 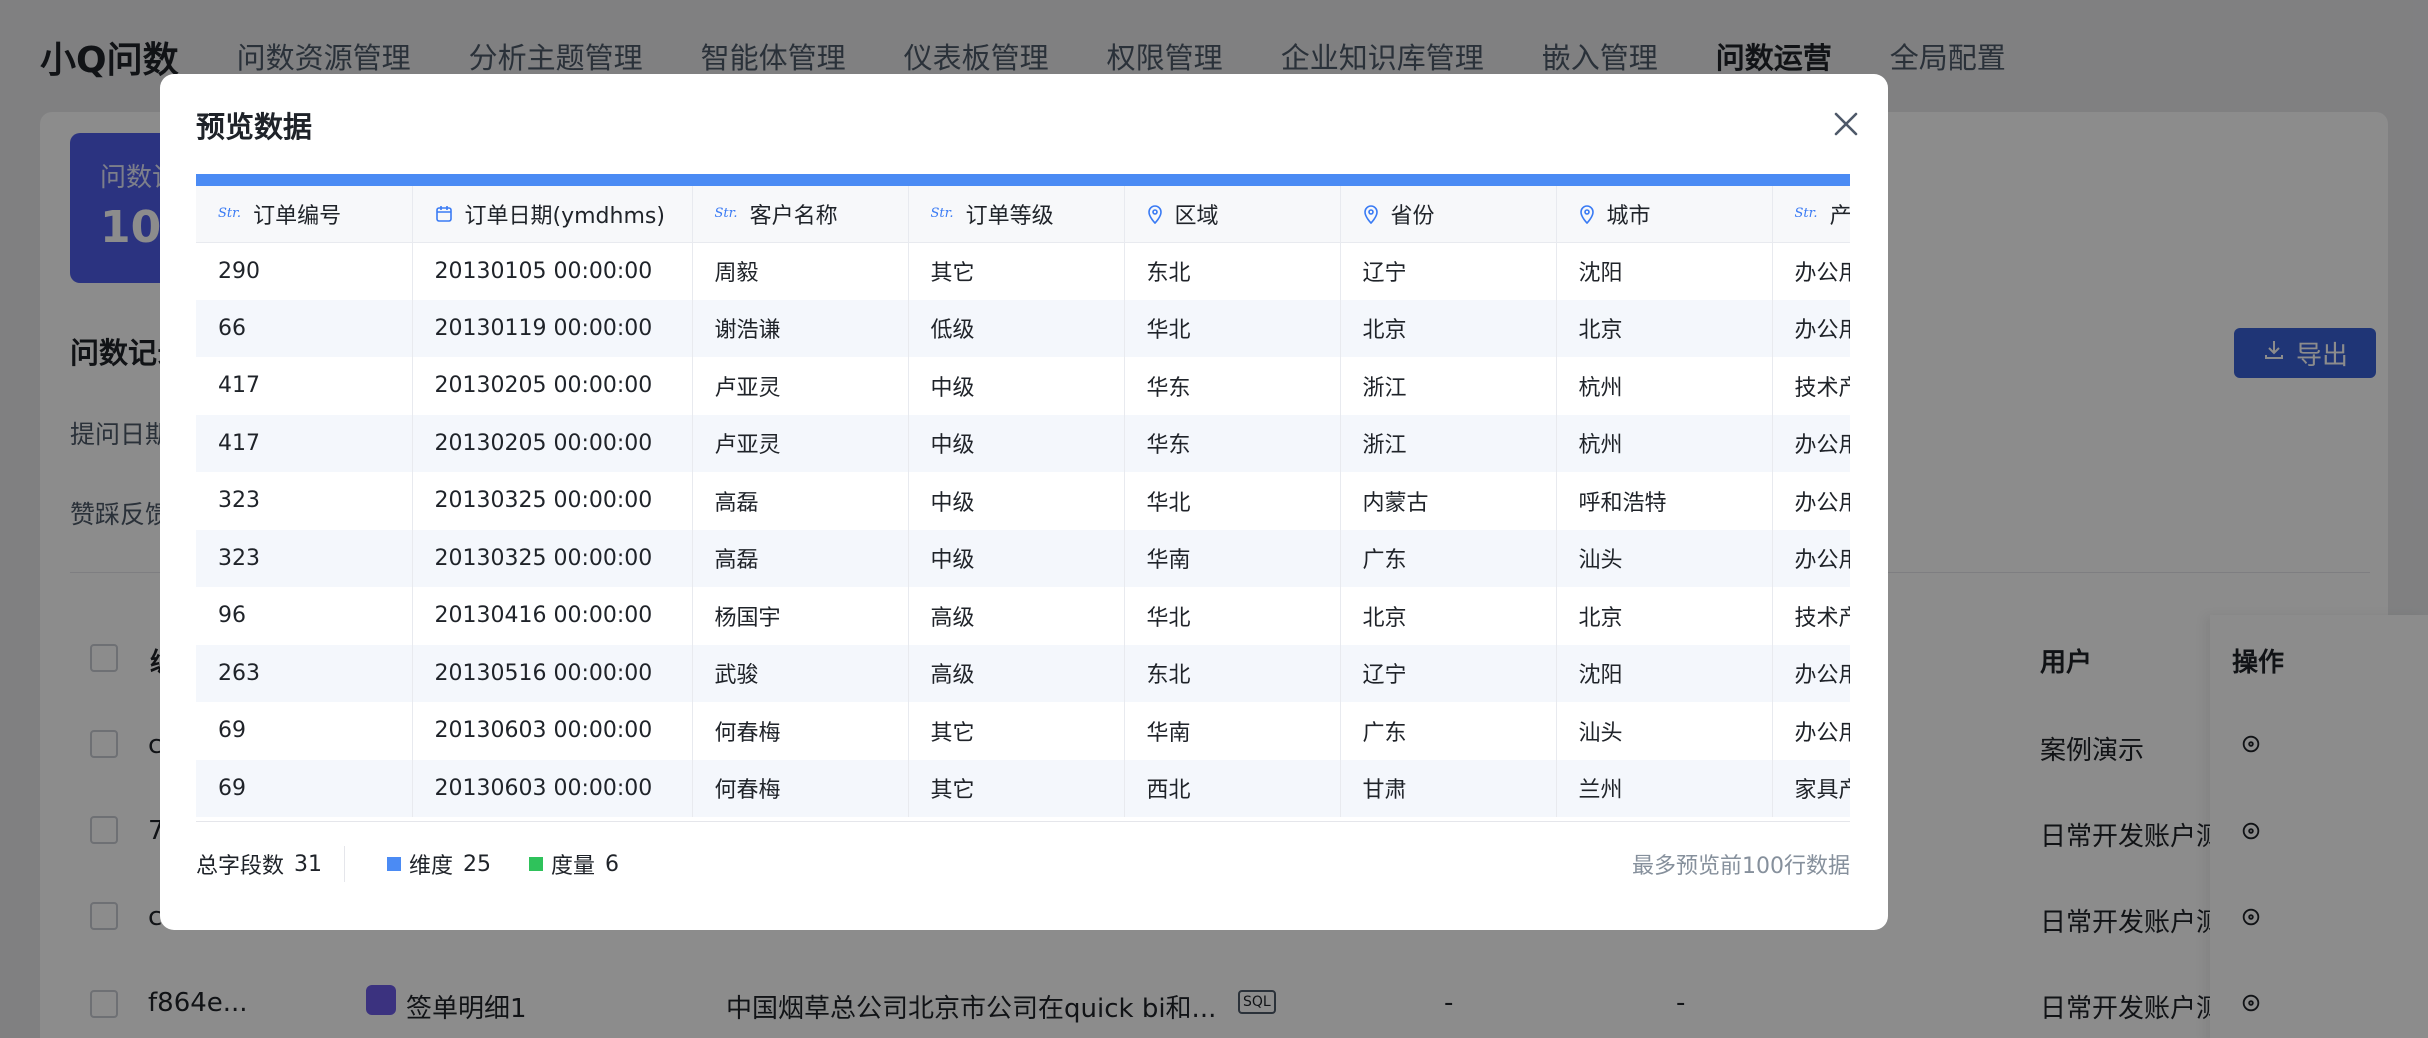 What do you see at coordinates (1664, 214) in the screenshot?
I see `column-header: 城市` at bounding box center [1664, 214].